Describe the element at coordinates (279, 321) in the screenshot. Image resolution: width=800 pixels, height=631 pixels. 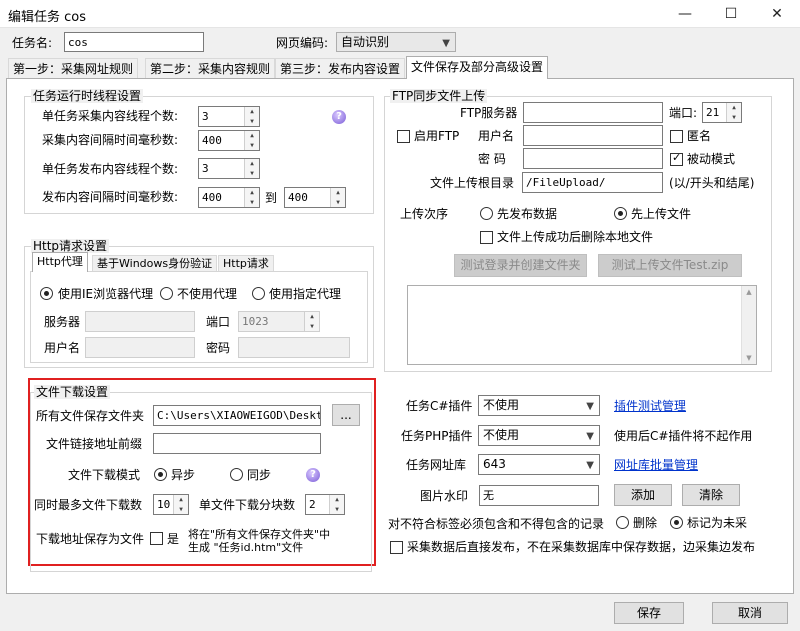
I see `proxy-port-stepper: 1023 ▲ ▼` at that location.